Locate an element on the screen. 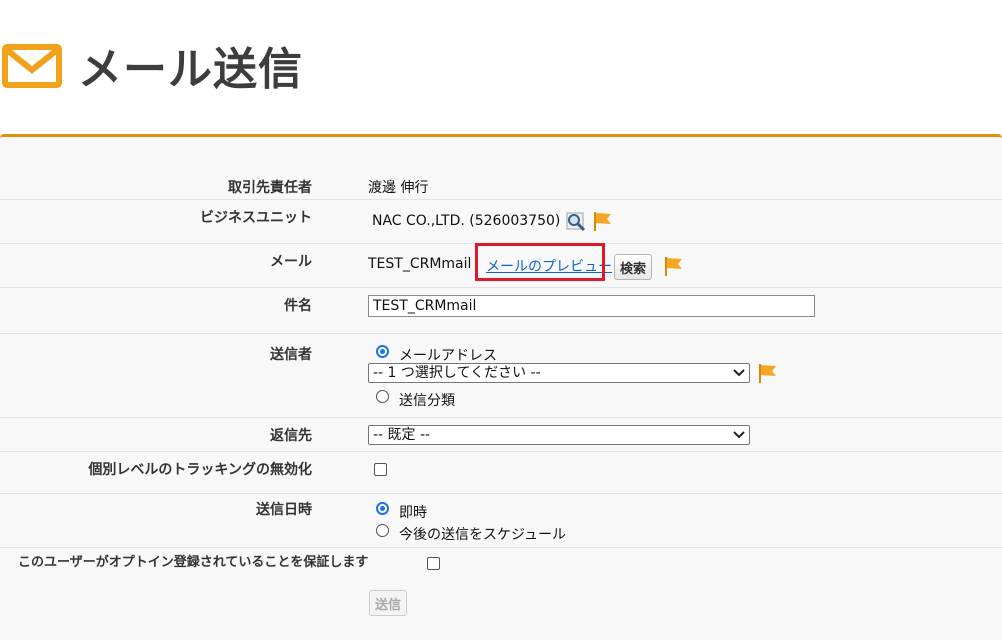 This screenshot has height=641, width=1002. business-unit-value: NAC CO.,LTD. (526003750) is located at coordinates (466, 221).